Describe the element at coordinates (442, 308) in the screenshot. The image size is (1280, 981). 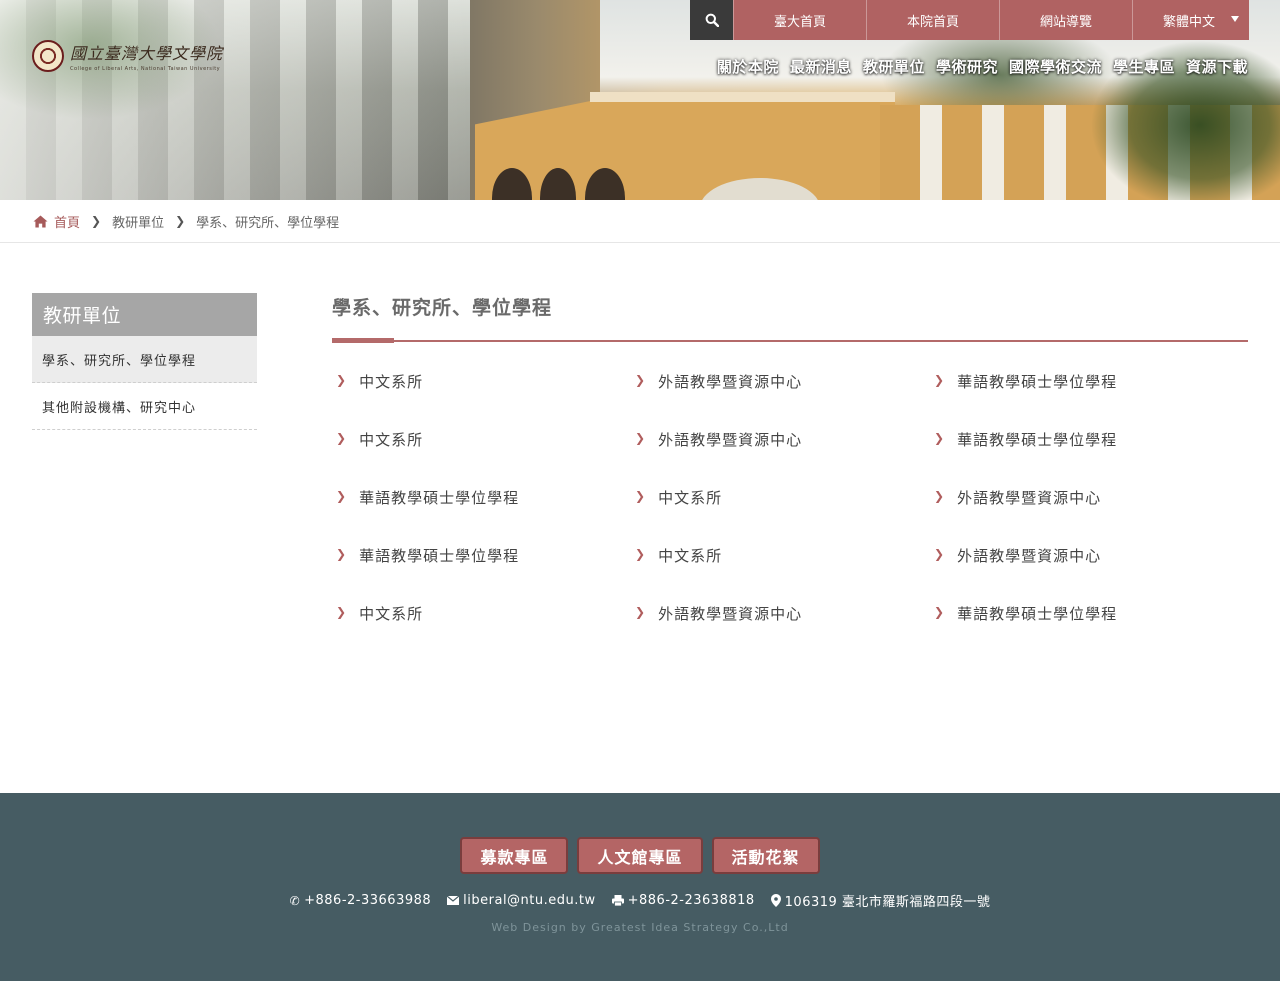
I see `page-title: 學系、研究所、學位學程` at that location.